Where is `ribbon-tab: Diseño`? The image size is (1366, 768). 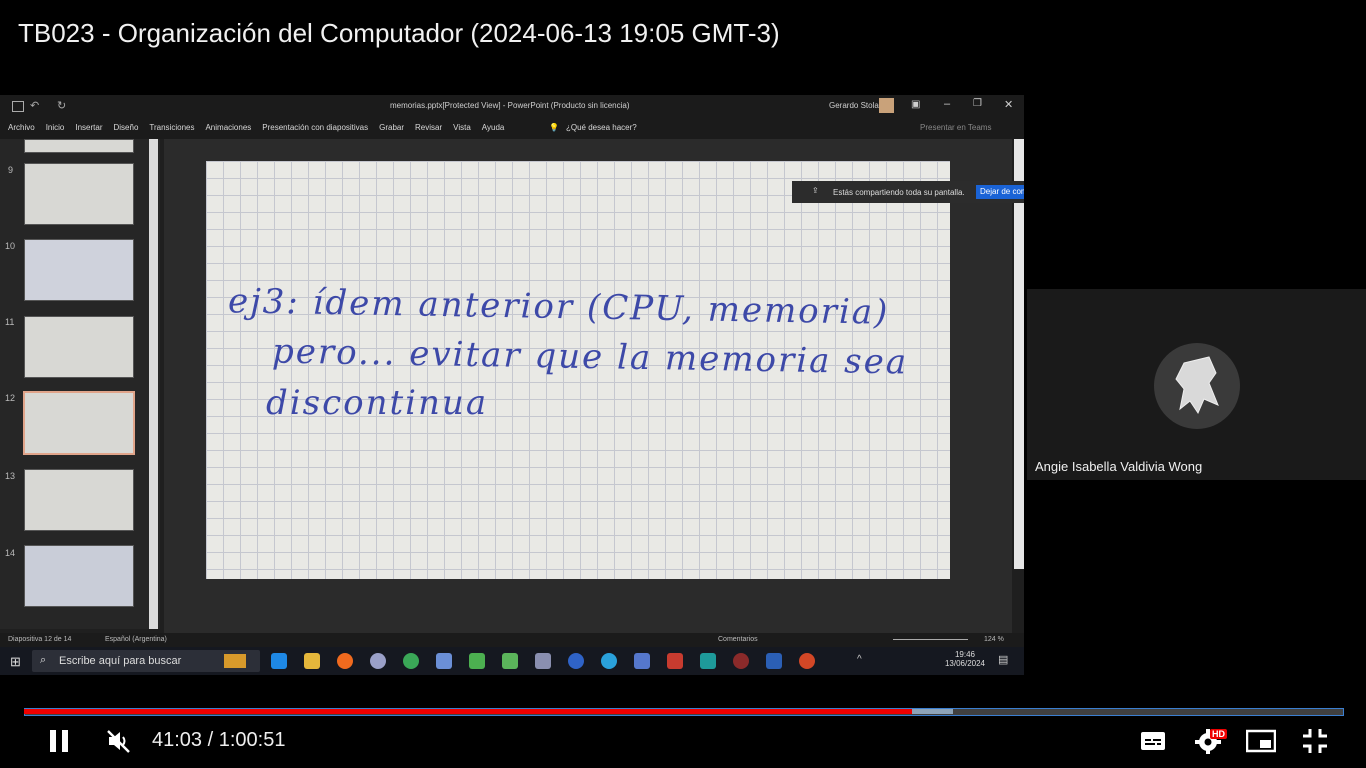
ribbon-tab: Diseño is located at coordinates (126, 128).